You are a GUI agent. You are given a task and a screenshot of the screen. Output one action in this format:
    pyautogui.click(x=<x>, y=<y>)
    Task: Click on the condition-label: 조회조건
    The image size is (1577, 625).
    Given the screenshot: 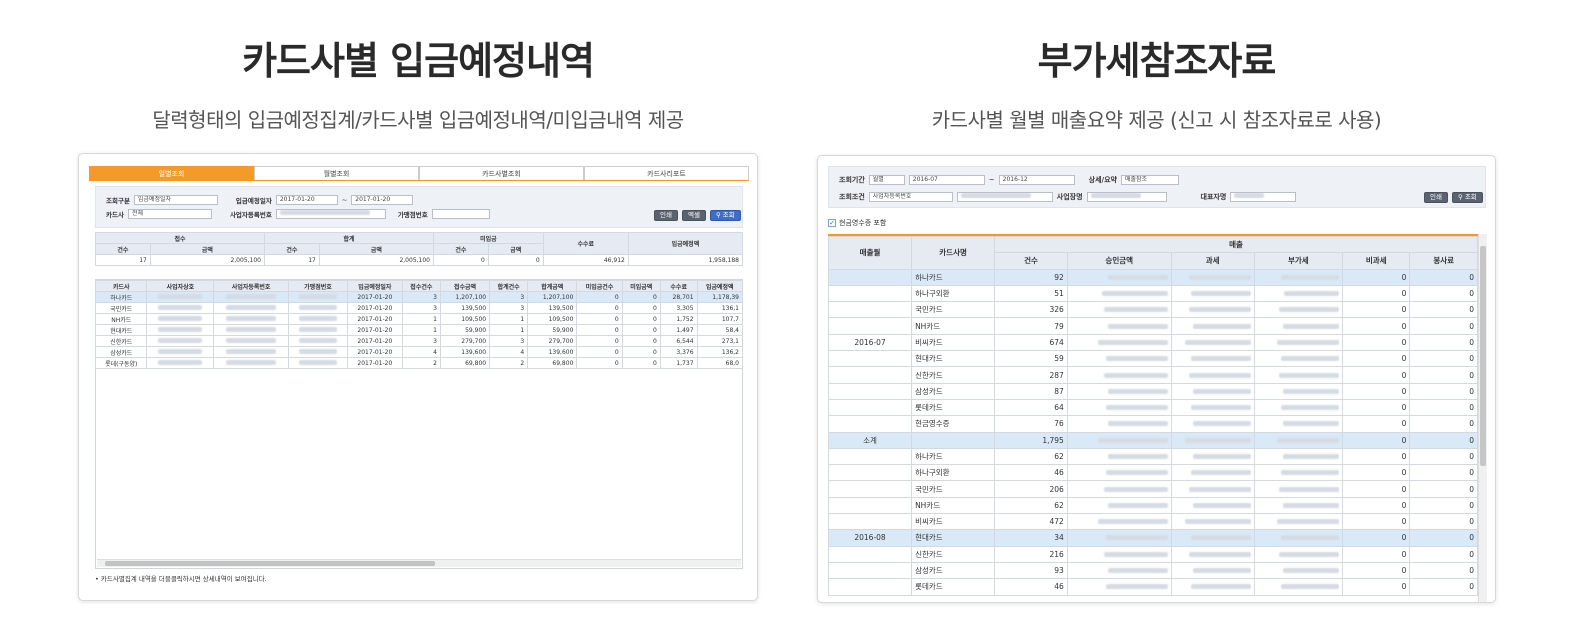 What is the action you would take?
    pyautogui.click(x=852, y=197)
    